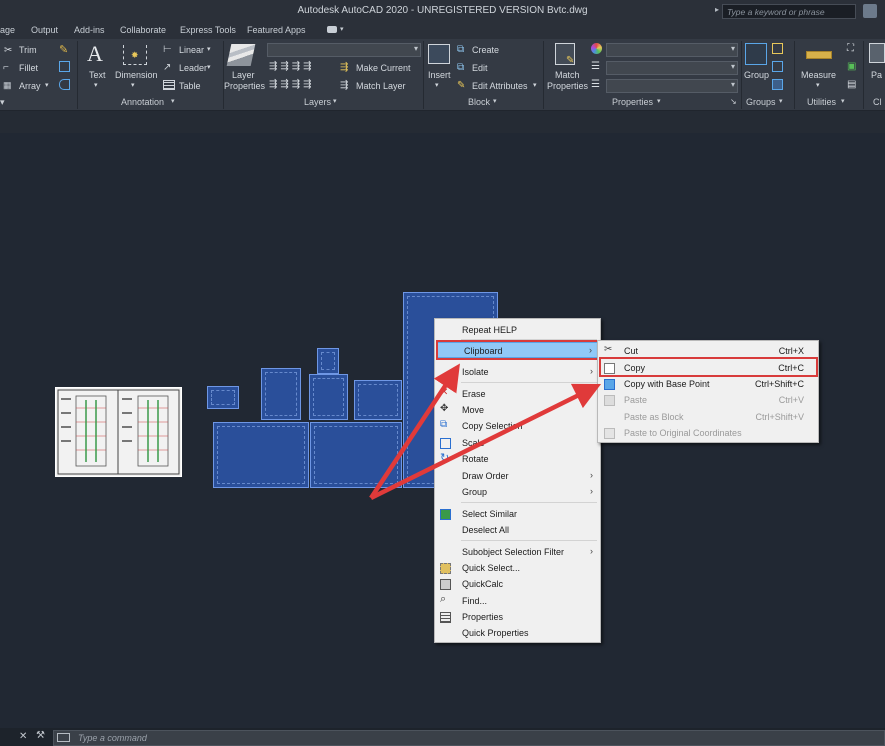  I want to click on group-button: Group, so click(756, 75).